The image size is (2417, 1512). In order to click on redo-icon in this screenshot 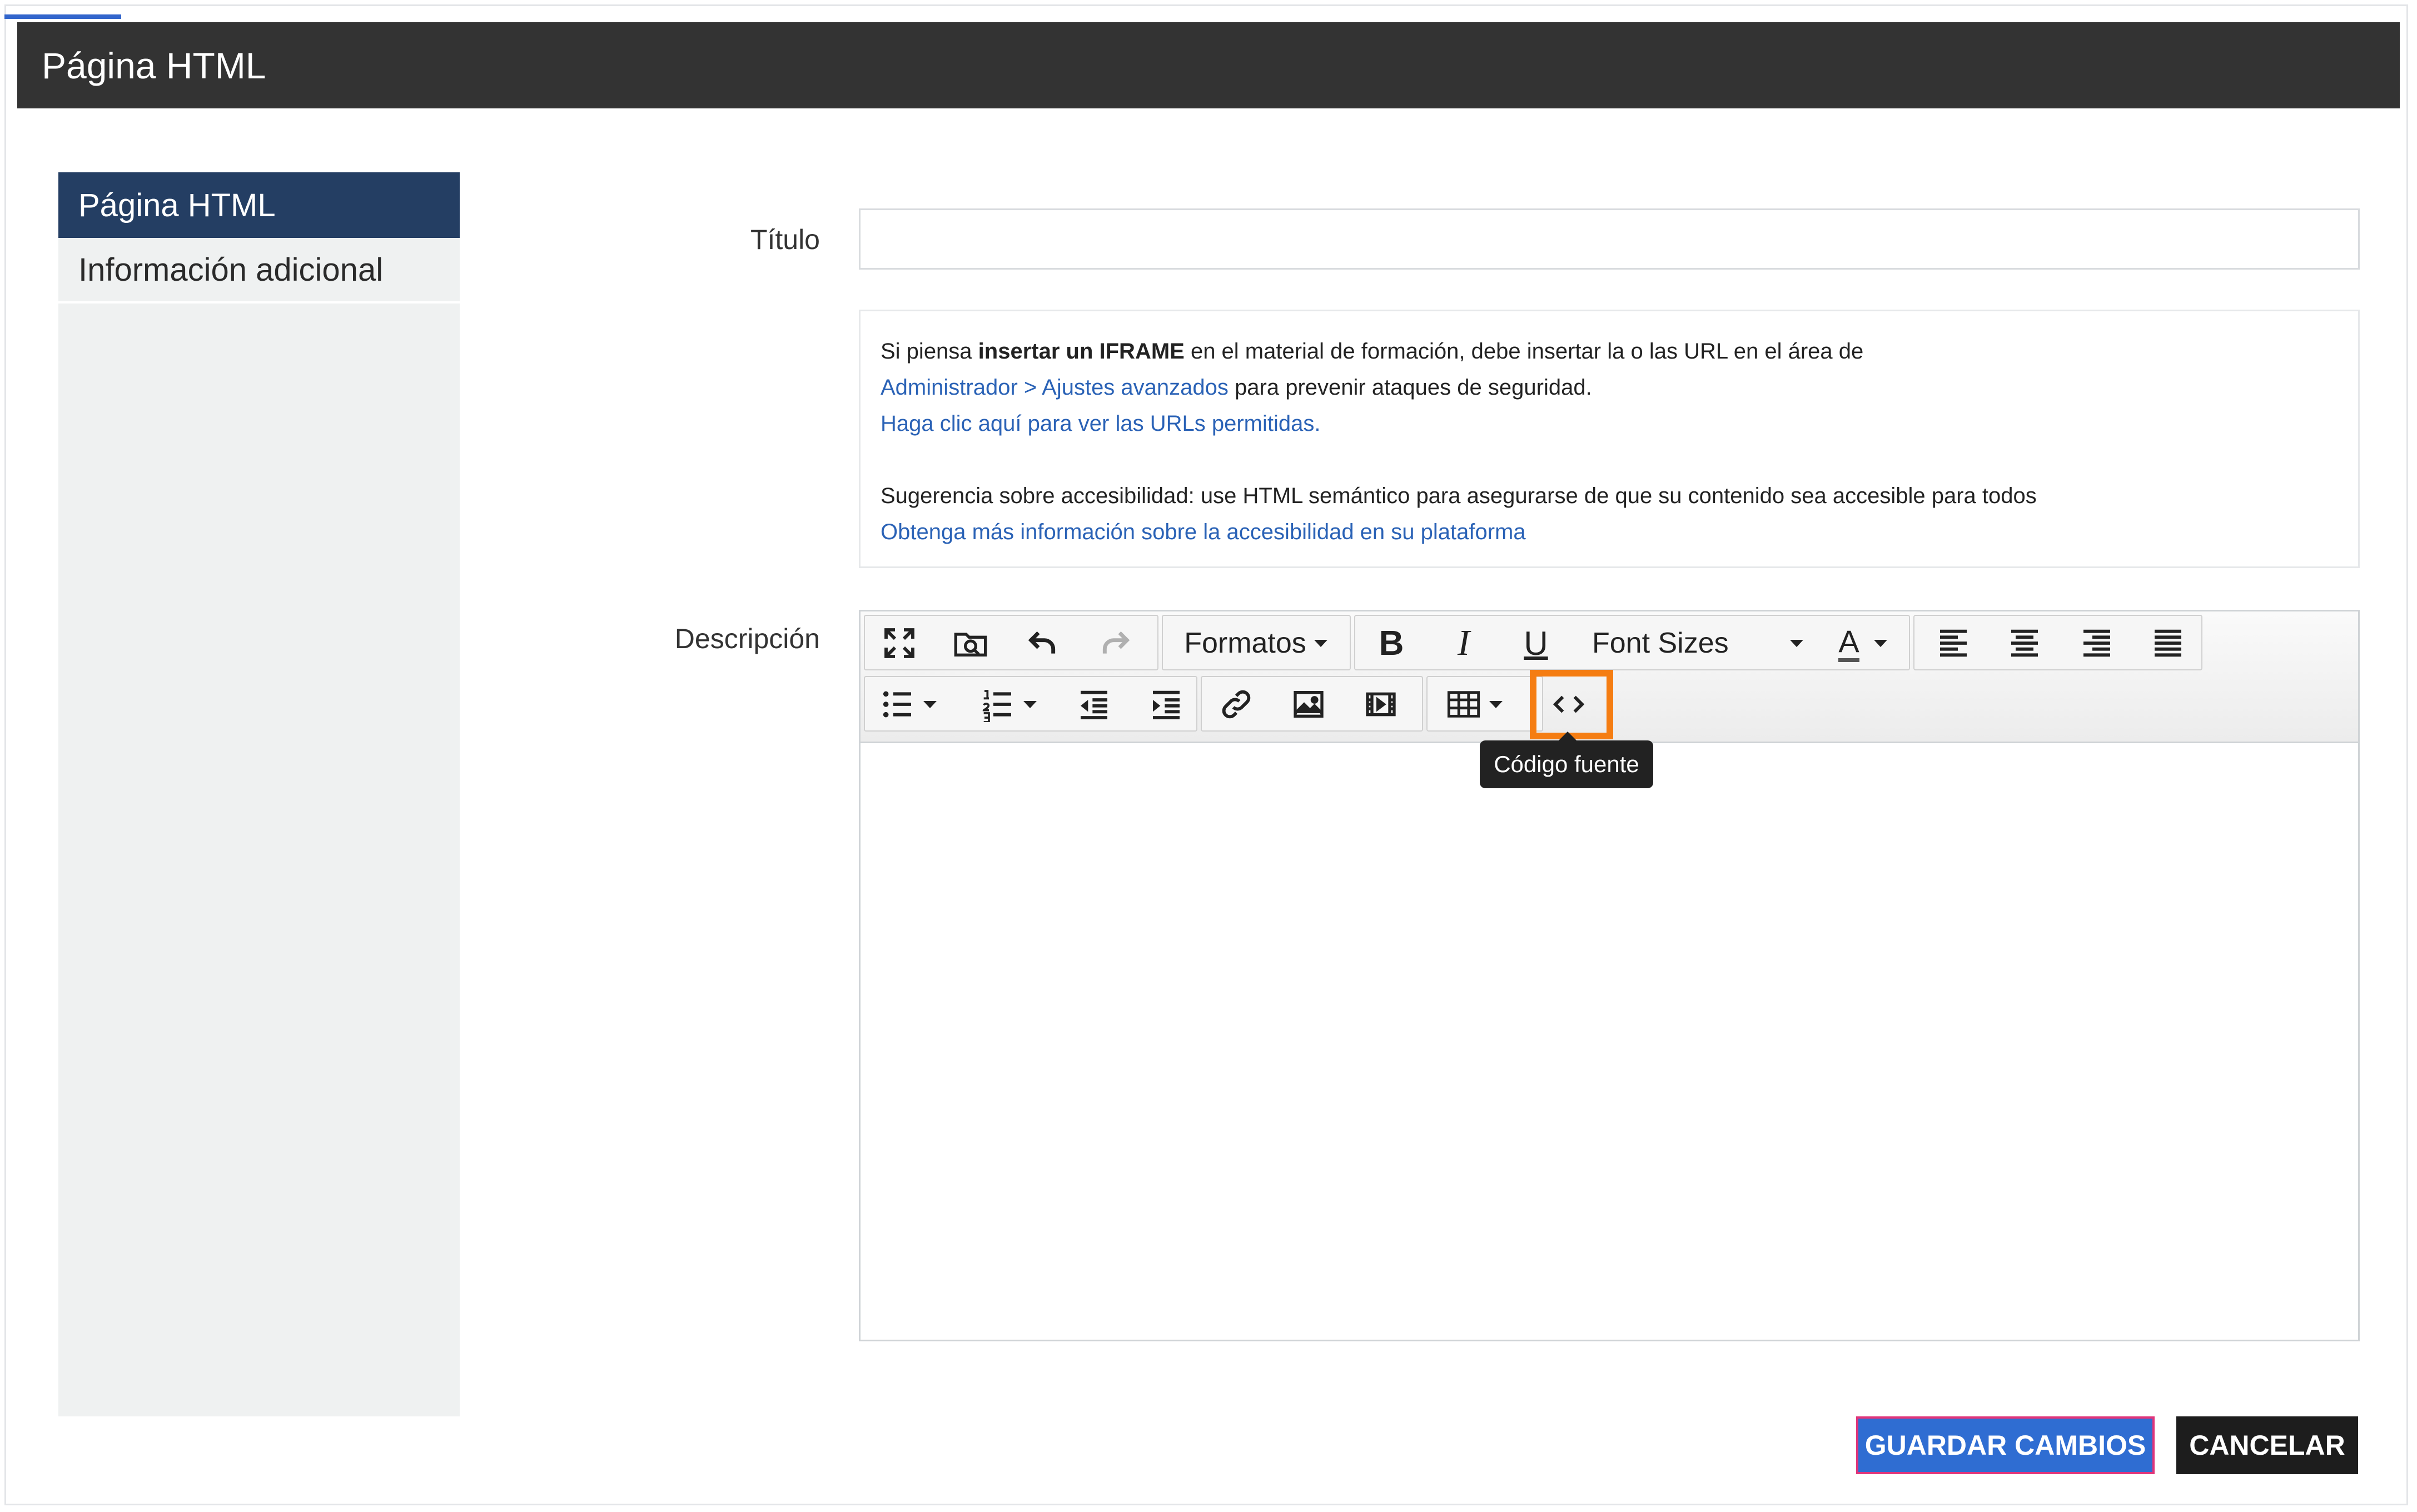, I will do `click(1115, 643)`.